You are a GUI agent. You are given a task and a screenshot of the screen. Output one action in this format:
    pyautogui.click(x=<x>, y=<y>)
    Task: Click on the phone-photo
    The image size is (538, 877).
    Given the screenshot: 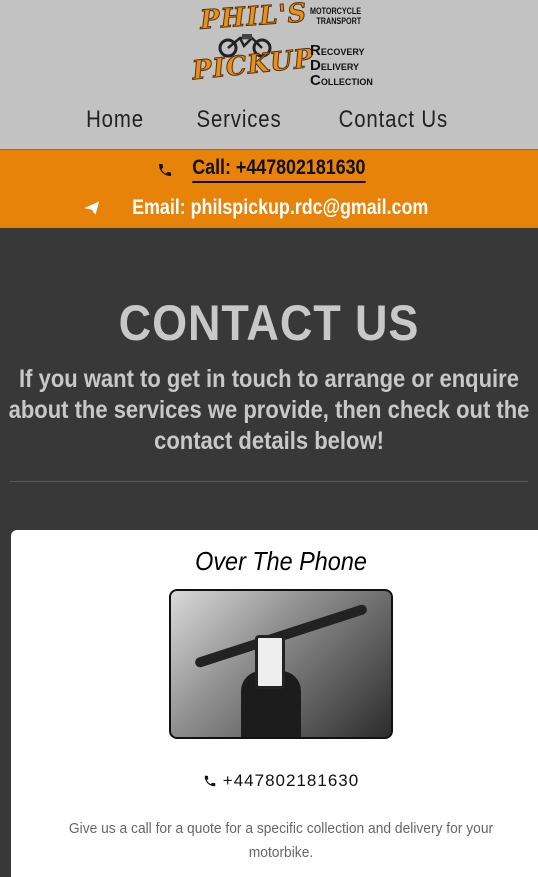 What is the action you would take?
    pyautogui.click(x=281, y=664)
    